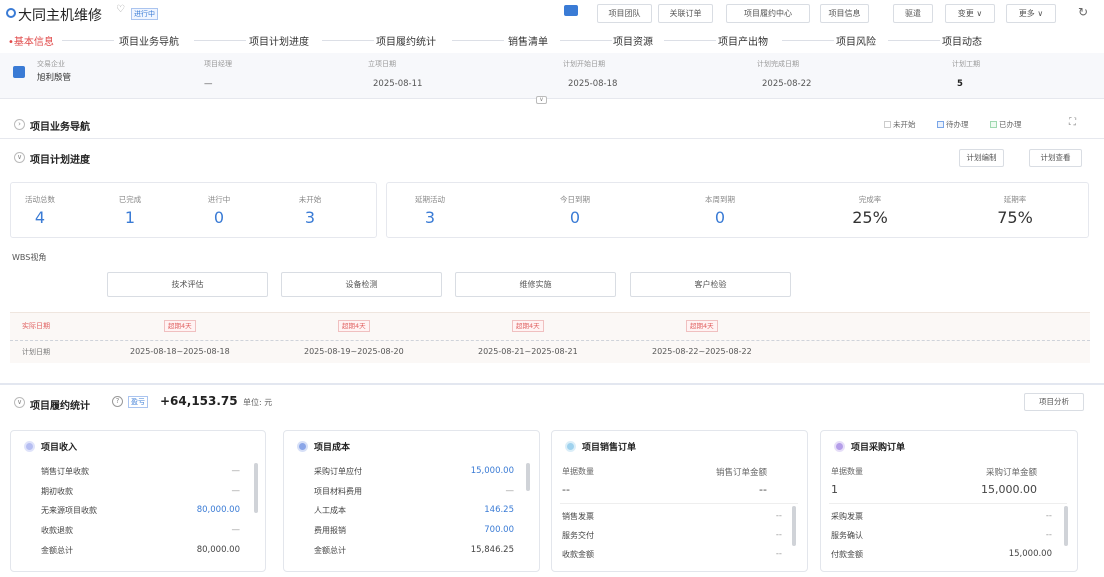 This screenshot has height=577, width=1104. I want to click on legend-pending-icon, so click(940, 124).